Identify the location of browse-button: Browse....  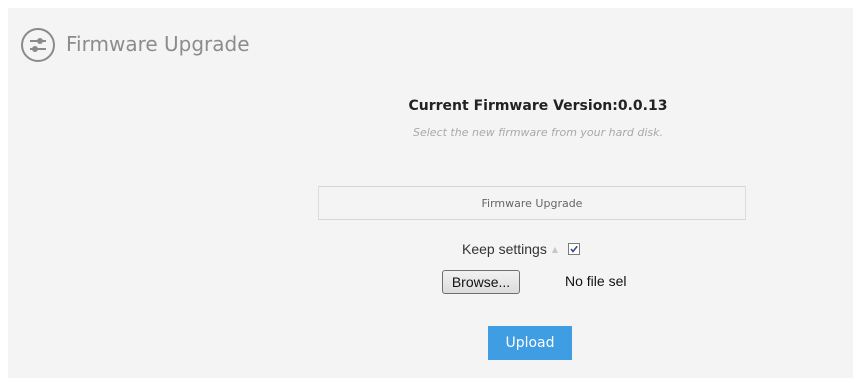
(481, 282).